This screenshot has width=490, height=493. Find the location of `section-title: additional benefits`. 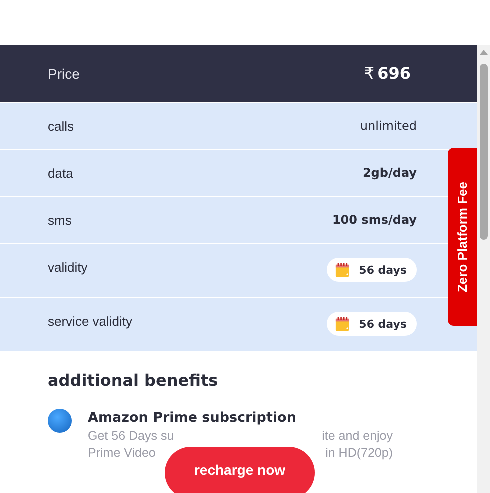

section-title: additional benefits is located at coordinates (134, 380).